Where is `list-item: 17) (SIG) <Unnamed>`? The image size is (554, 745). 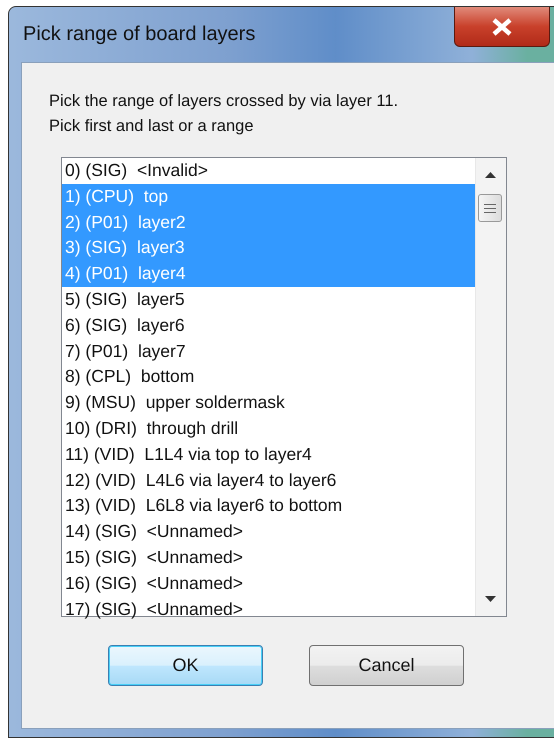
list-item: 17) (SIG) <Unnamed> is located at coordinates (268, 609).